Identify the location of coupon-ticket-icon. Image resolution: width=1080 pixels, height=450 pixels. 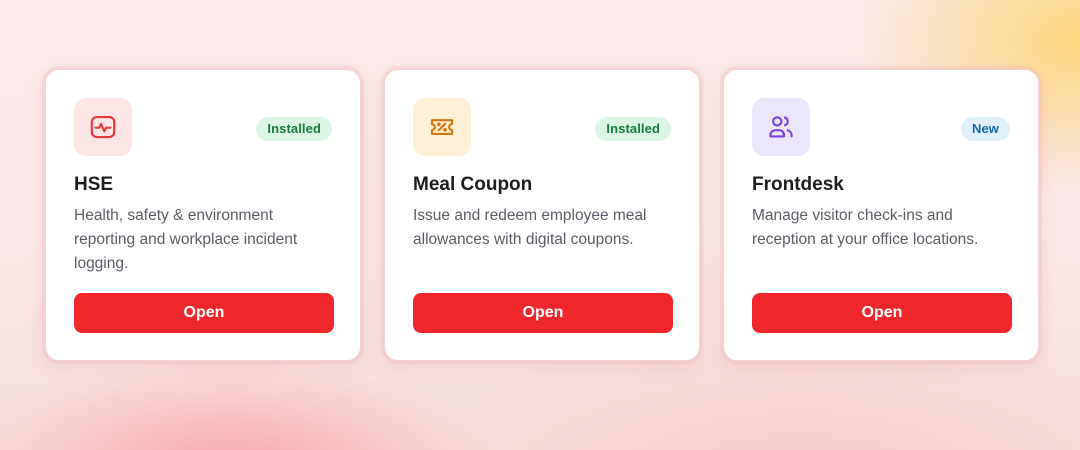
(442, 127).